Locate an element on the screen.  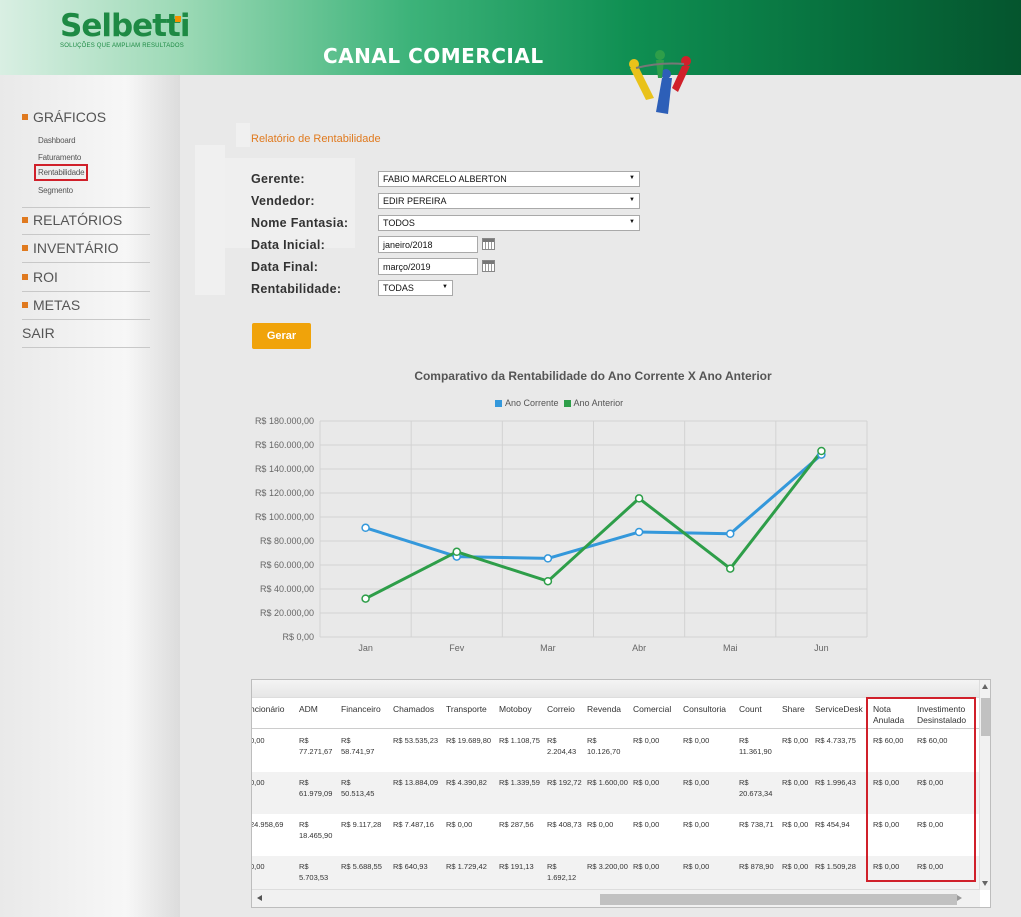
y-tick-label: R$ 40.000,00 is located at coordinates (287, 589).